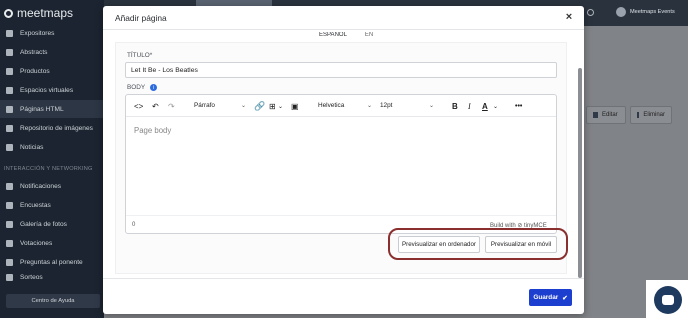  Describe the element at coordinates (333, 35) in the screenshot. I see `tab-espanol: ESPAÑOL` at that location.